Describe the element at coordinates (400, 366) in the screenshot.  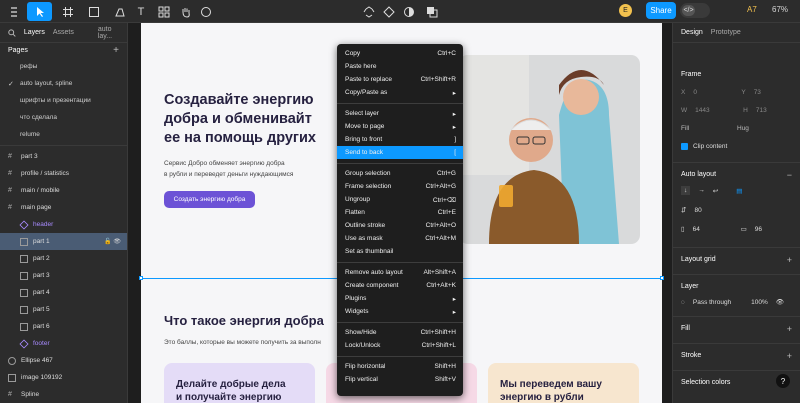
I see `menu-item: Flip horizontal Shift+H` at that location.